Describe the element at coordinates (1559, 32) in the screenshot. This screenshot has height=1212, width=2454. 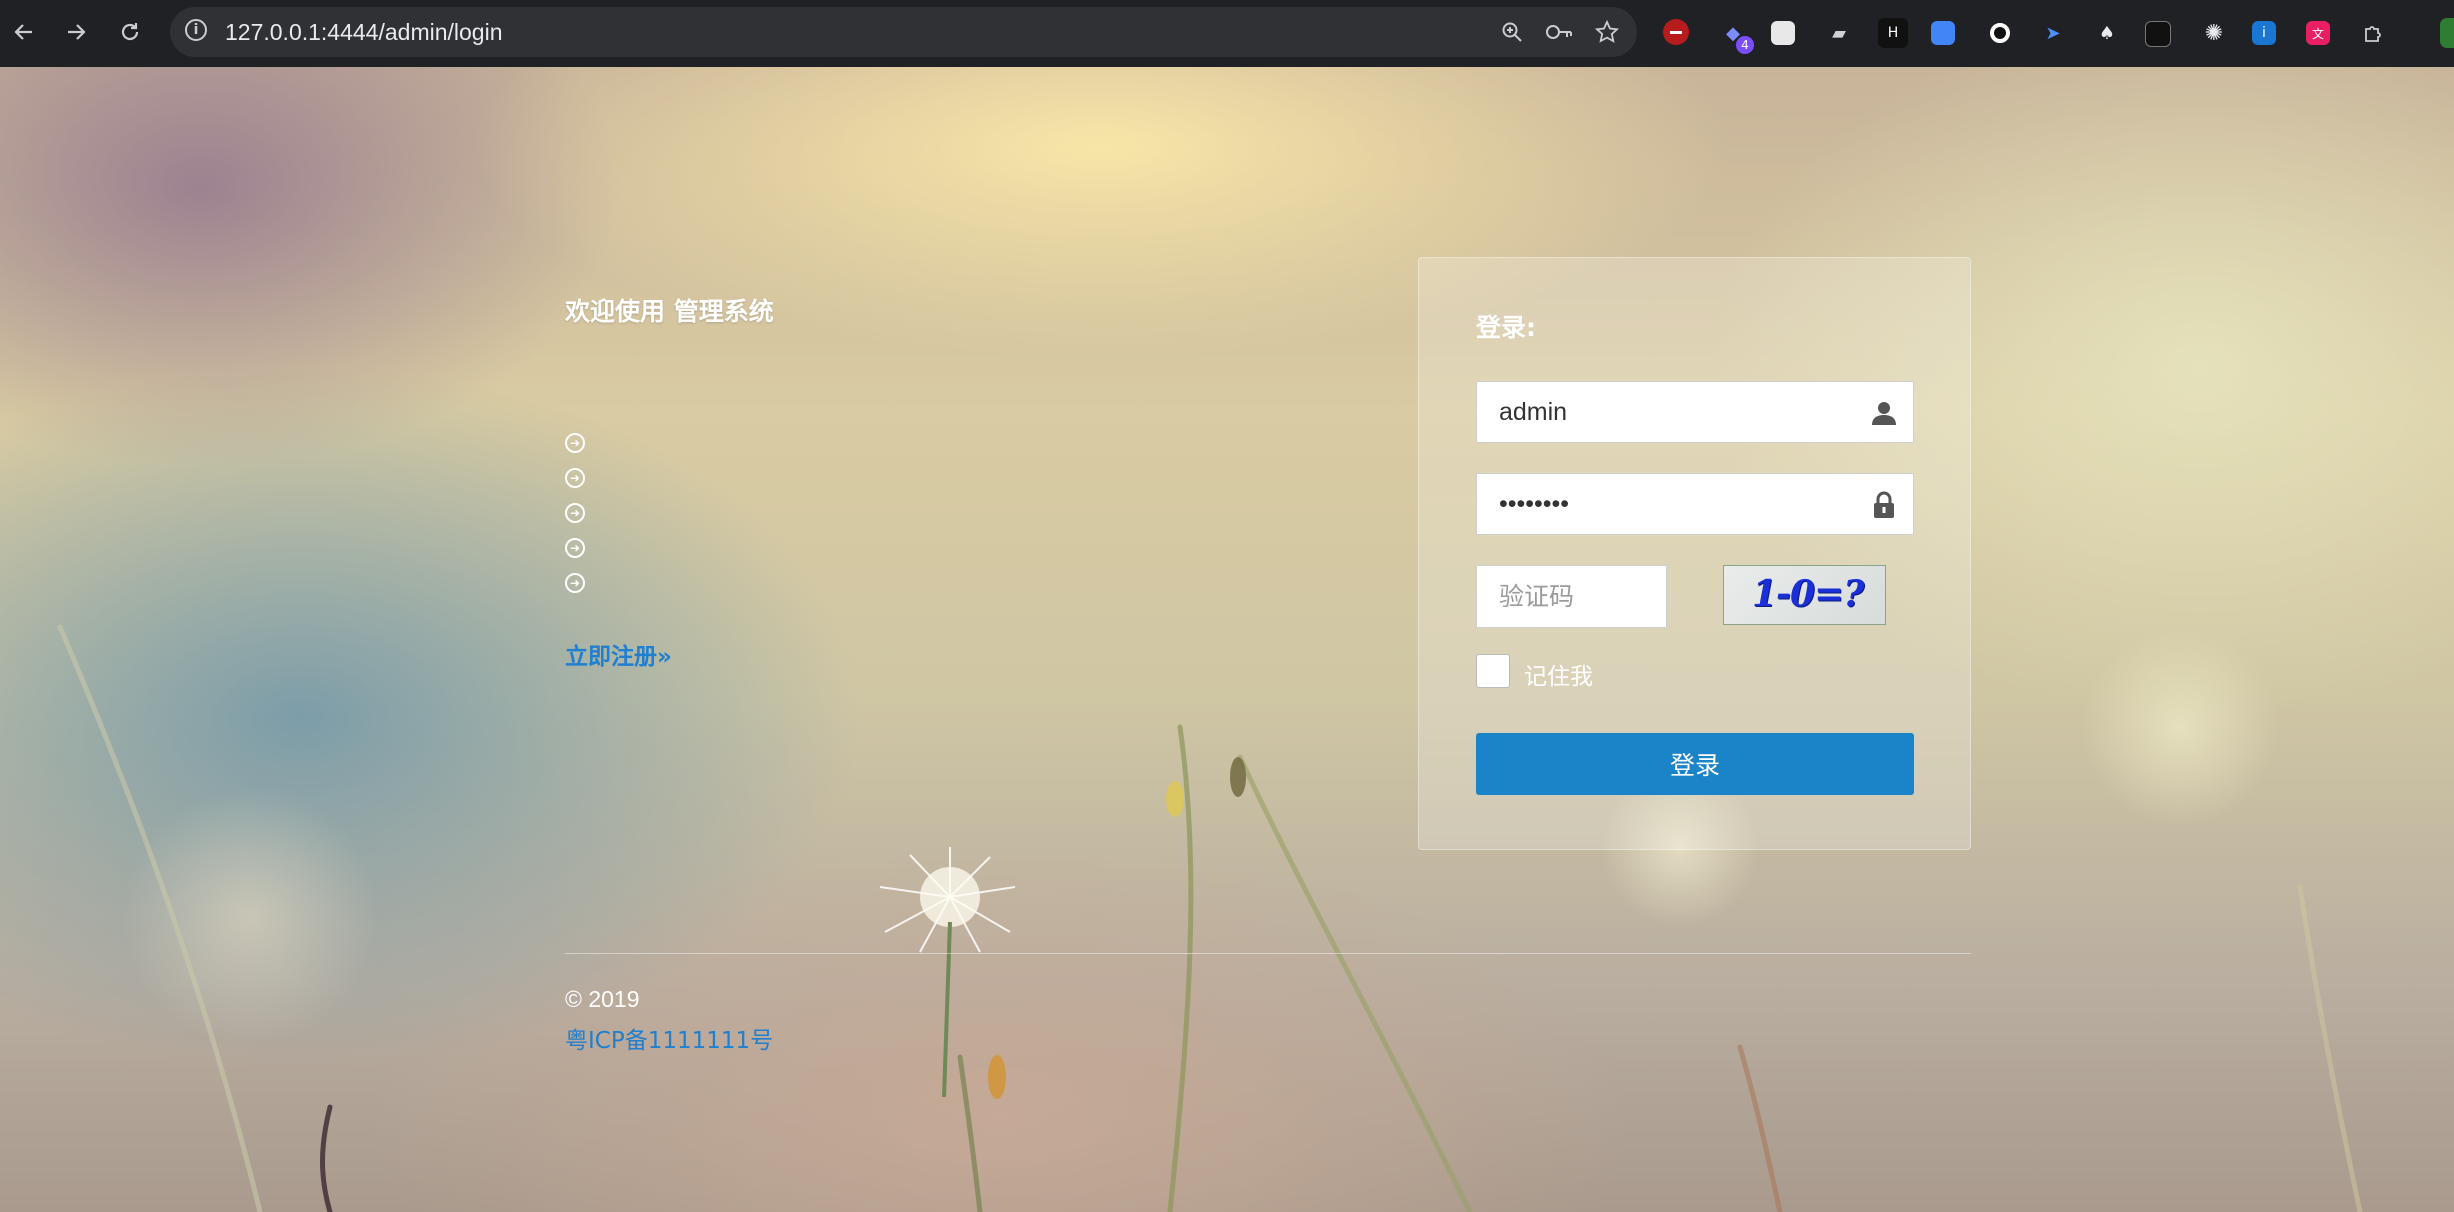
I see `password-key-icon` at that location.